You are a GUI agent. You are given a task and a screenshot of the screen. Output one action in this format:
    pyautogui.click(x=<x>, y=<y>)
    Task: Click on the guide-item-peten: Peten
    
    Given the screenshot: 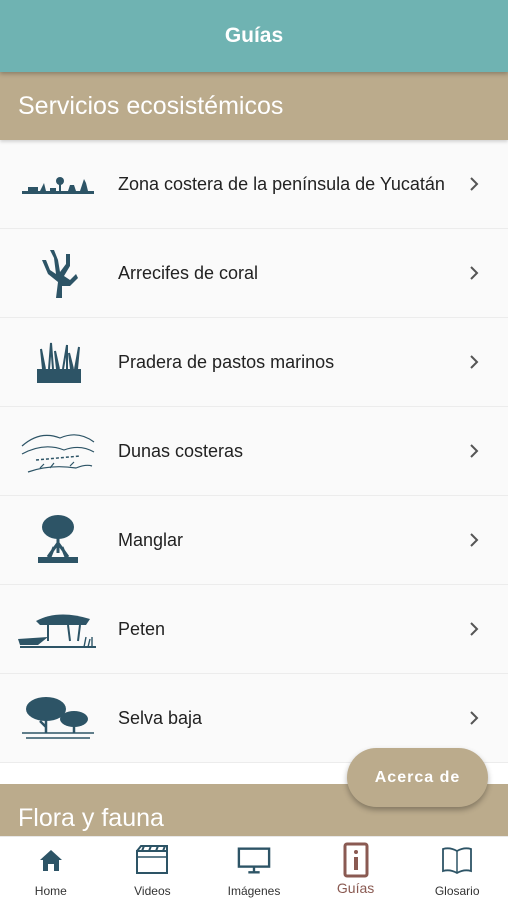 What is the action you would take?
    pyautogui.click(x=254, y=629)
    